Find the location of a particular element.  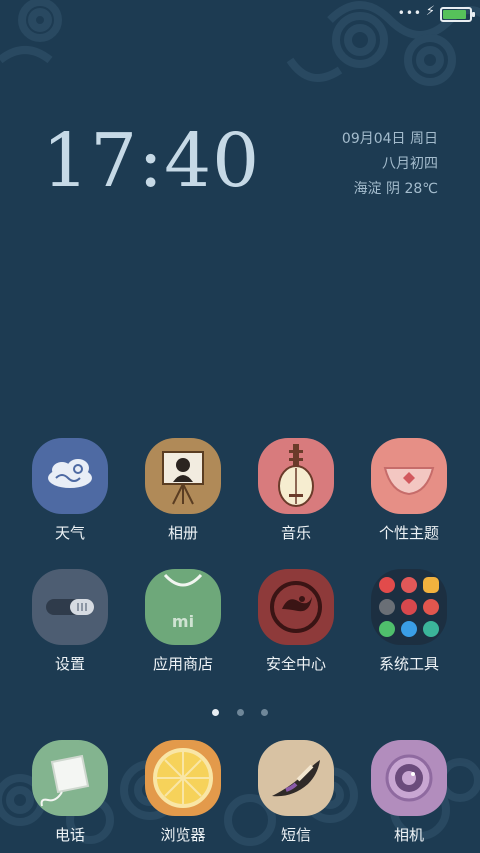

app-label: 系统工具 is located at coordinates (408, 664).